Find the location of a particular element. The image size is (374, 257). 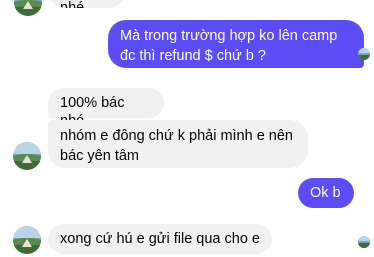

message-text: ok bác nhé is located at coordinates (72, 4).